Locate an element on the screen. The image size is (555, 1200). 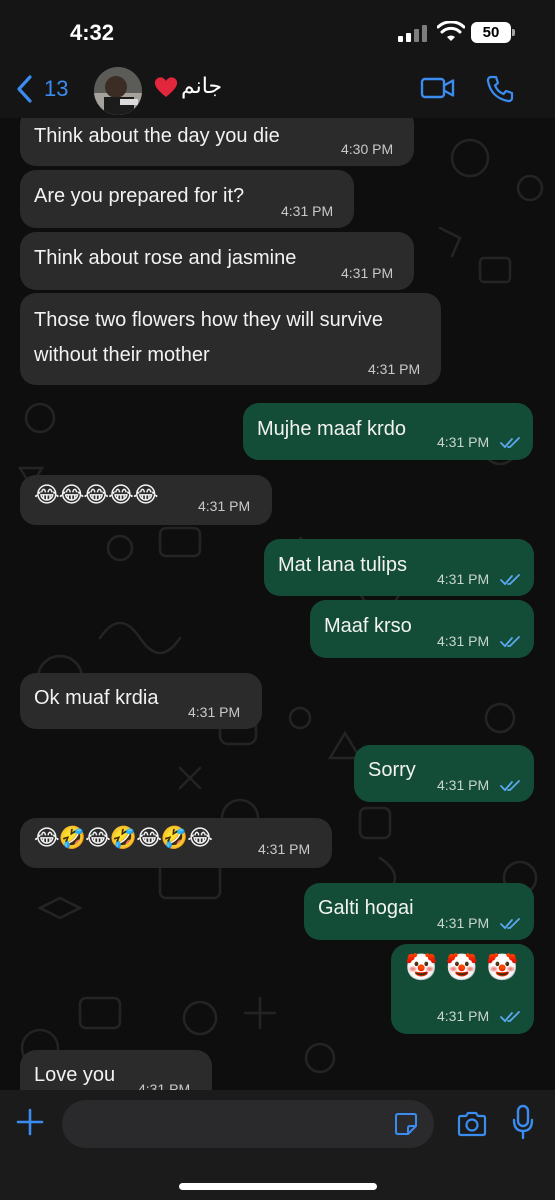
avatar-photo is located at coordinates (118, 91).